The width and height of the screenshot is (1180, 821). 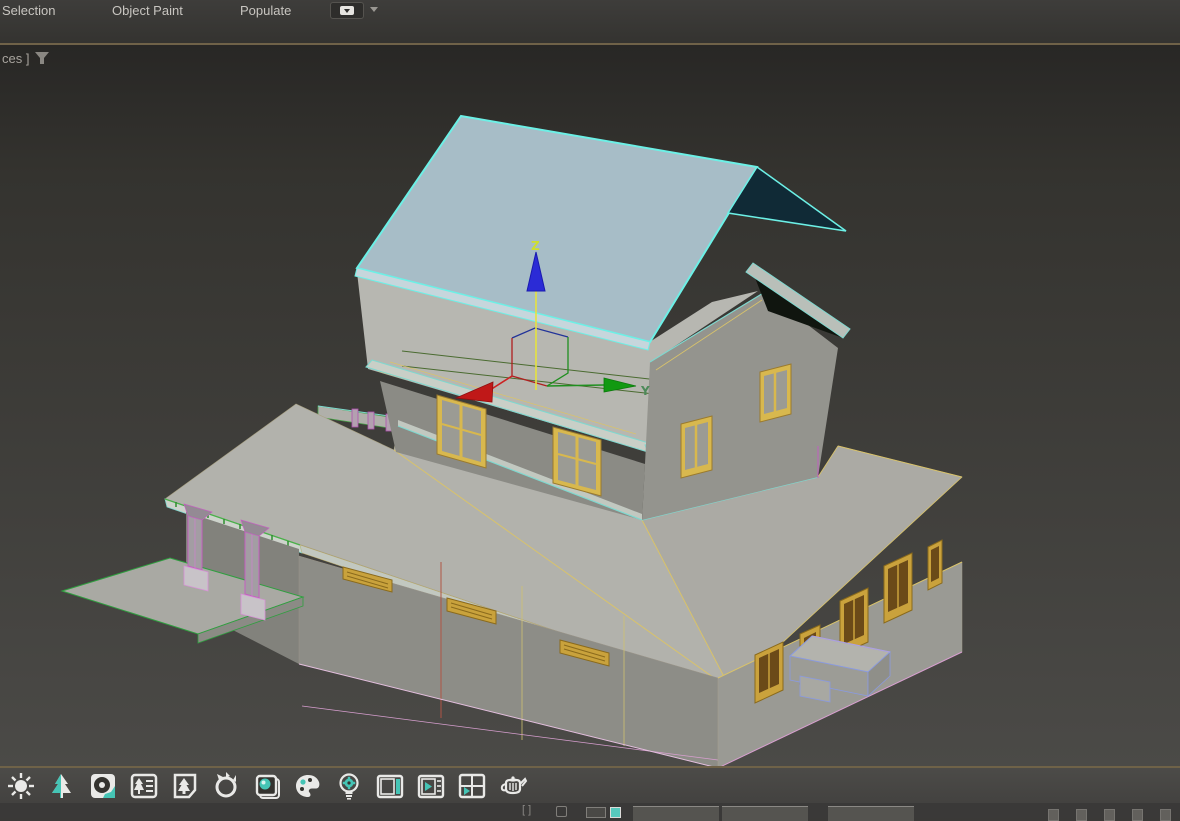 What do you see at coordinates (765, 813) in the screenshot?
I see `coordinate-y-field` at bounding box center [765, 813].